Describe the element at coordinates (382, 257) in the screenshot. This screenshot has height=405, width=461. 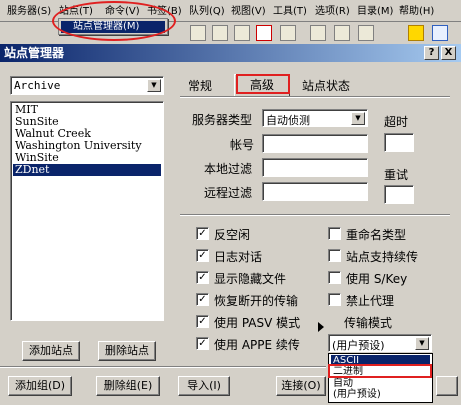
I see `checkbox-label: 站点支持续传` at that location.